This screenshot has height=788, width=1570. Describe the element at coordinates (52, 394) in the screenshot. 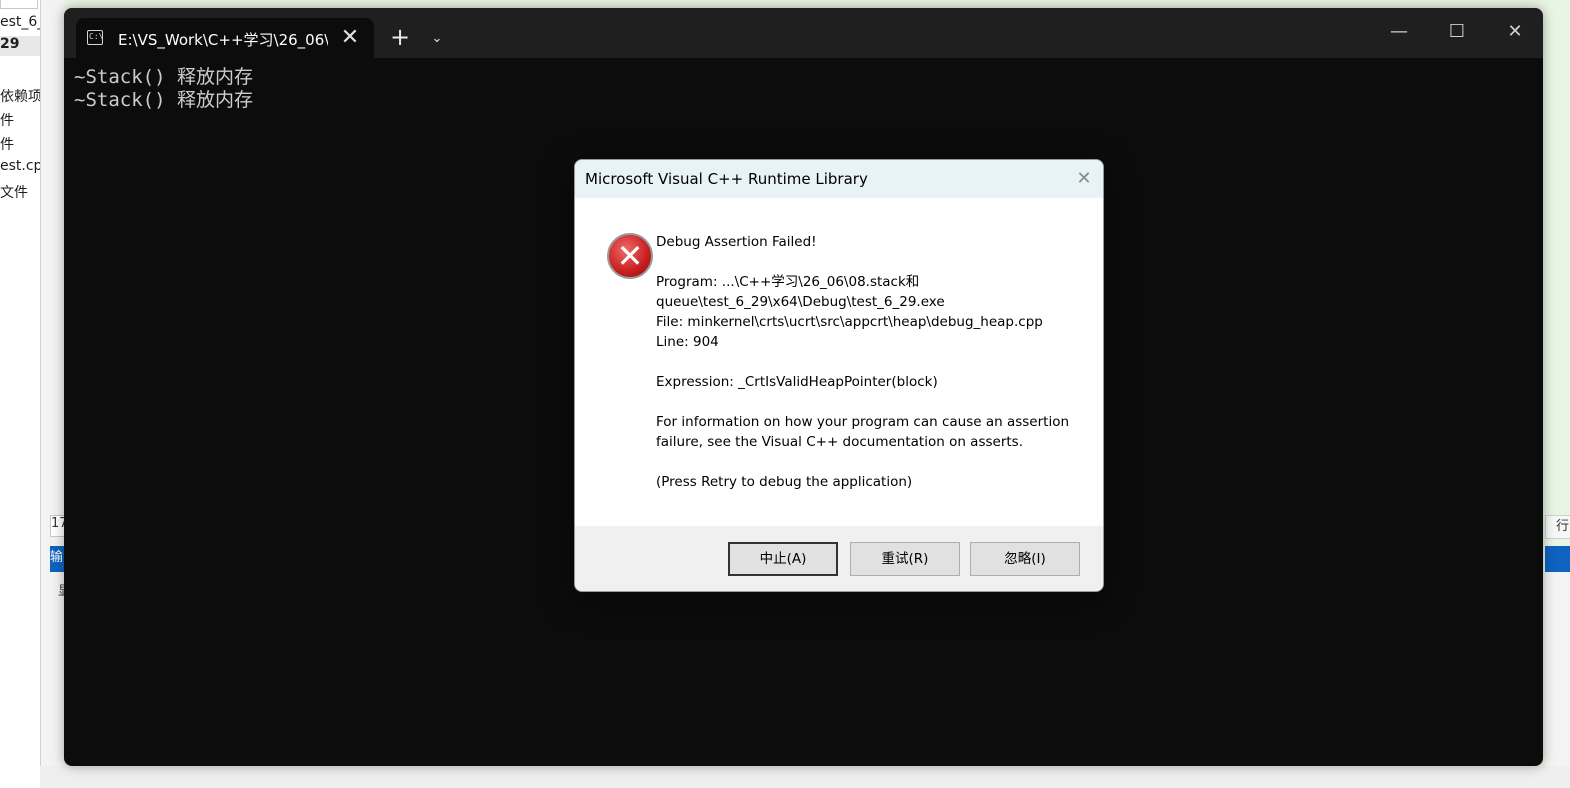

I see `background-gutter` at that location.